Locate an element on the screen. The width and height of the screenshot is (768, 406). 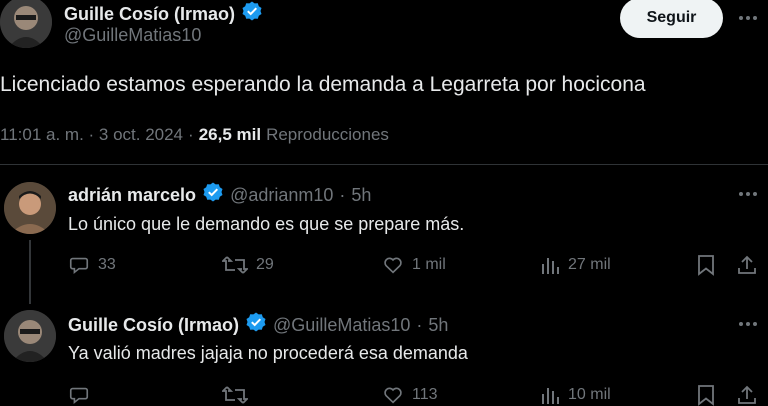
views-count: 26,5 mil is located at coordinates (230, 134).